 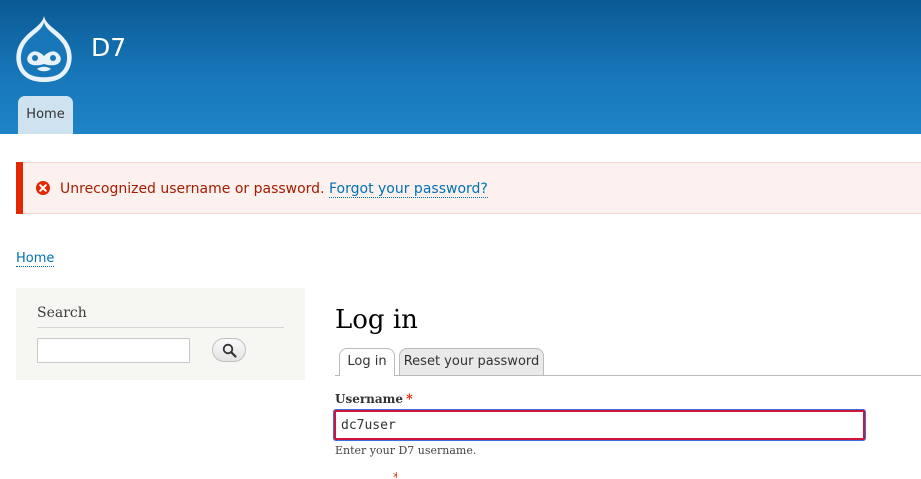 What do you see at coordinates (160, 334) in the screenshot?
I see `sidebar-search-block: Search` at bounding box center [160, 334].